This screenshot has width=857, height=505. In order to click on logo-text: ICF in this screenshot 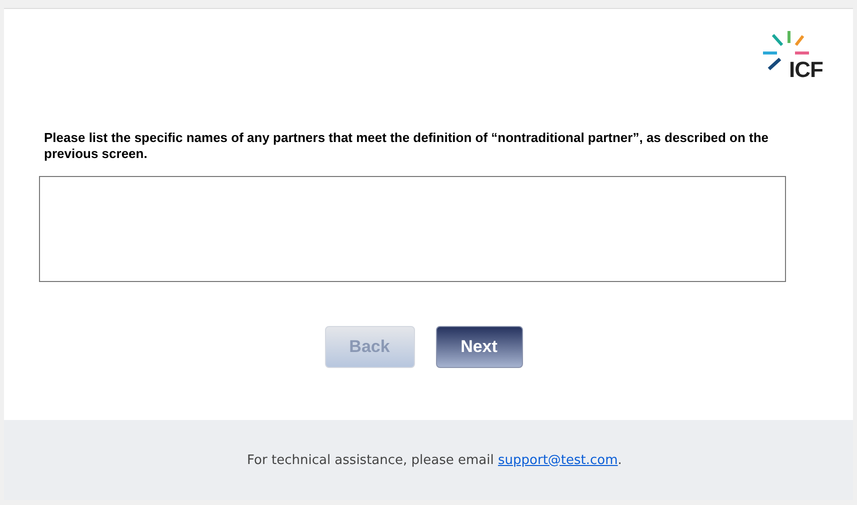, I will do `click(806, 70)`.